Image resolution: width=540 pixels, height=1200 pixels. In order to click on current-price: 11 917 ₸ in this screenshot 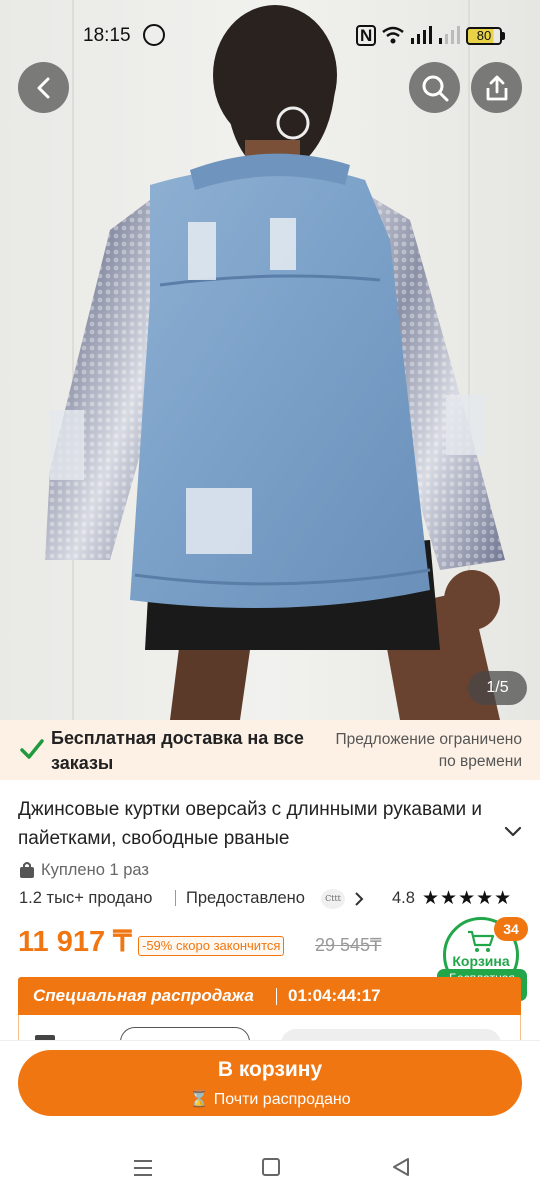, I will do `click(75, 942)`.